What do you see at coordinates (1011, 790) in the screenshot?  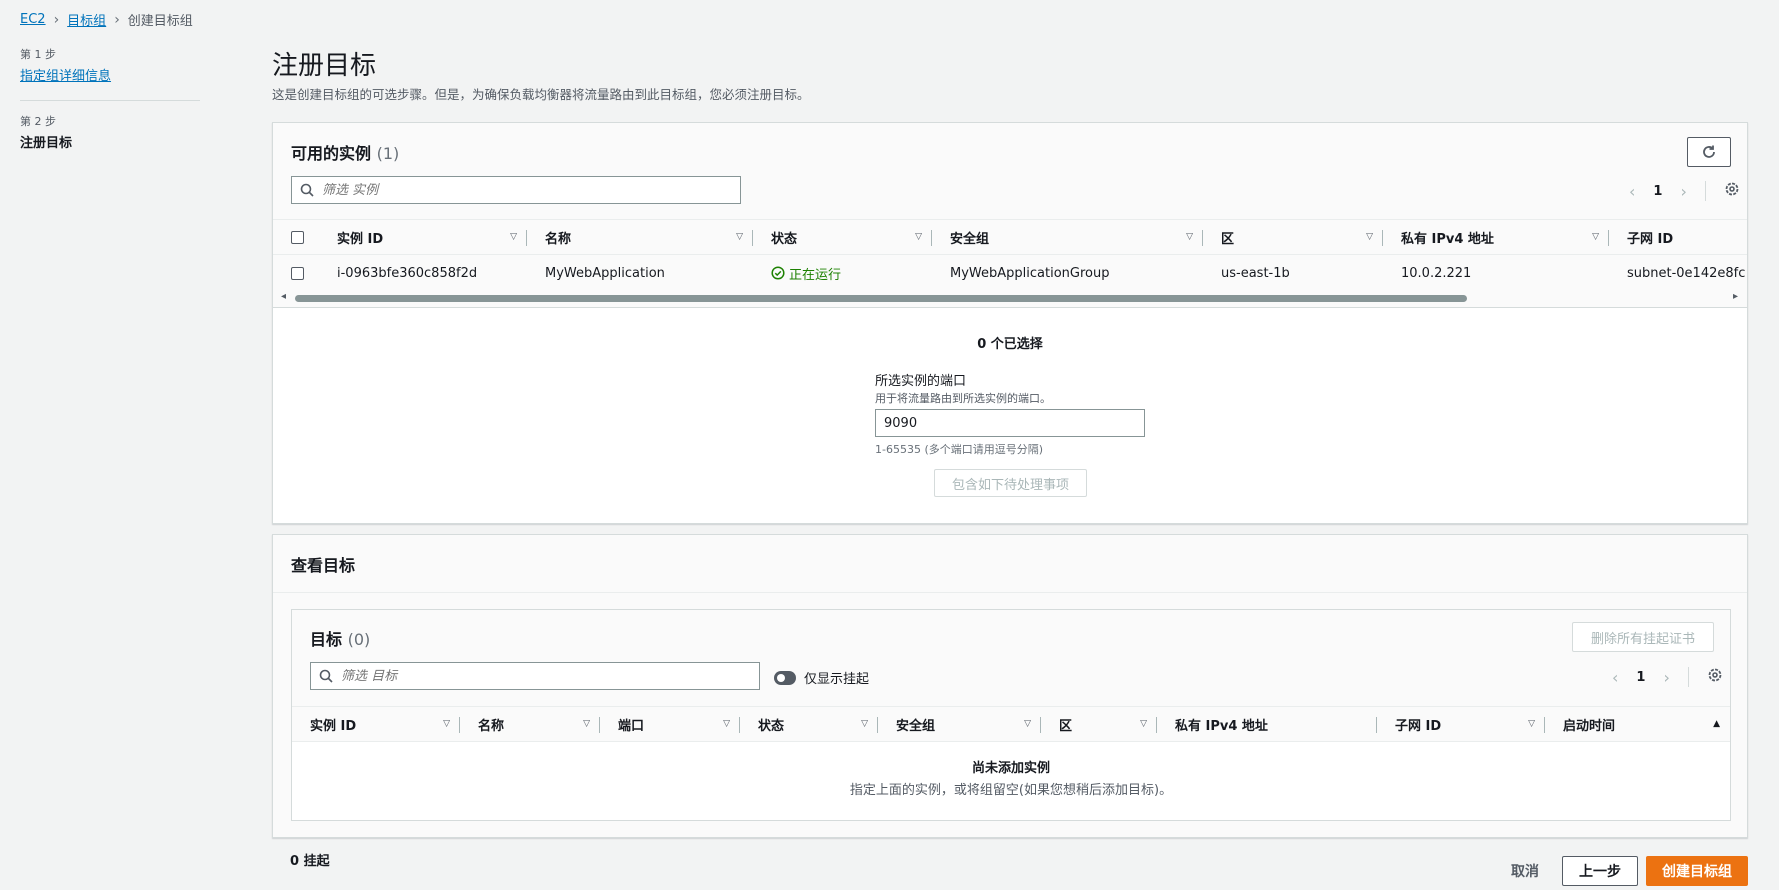 I see `empty-description: 指定上面的实例，或将组留空(如果您想稍后添加目标)。` at bounding box center [1011, 790].